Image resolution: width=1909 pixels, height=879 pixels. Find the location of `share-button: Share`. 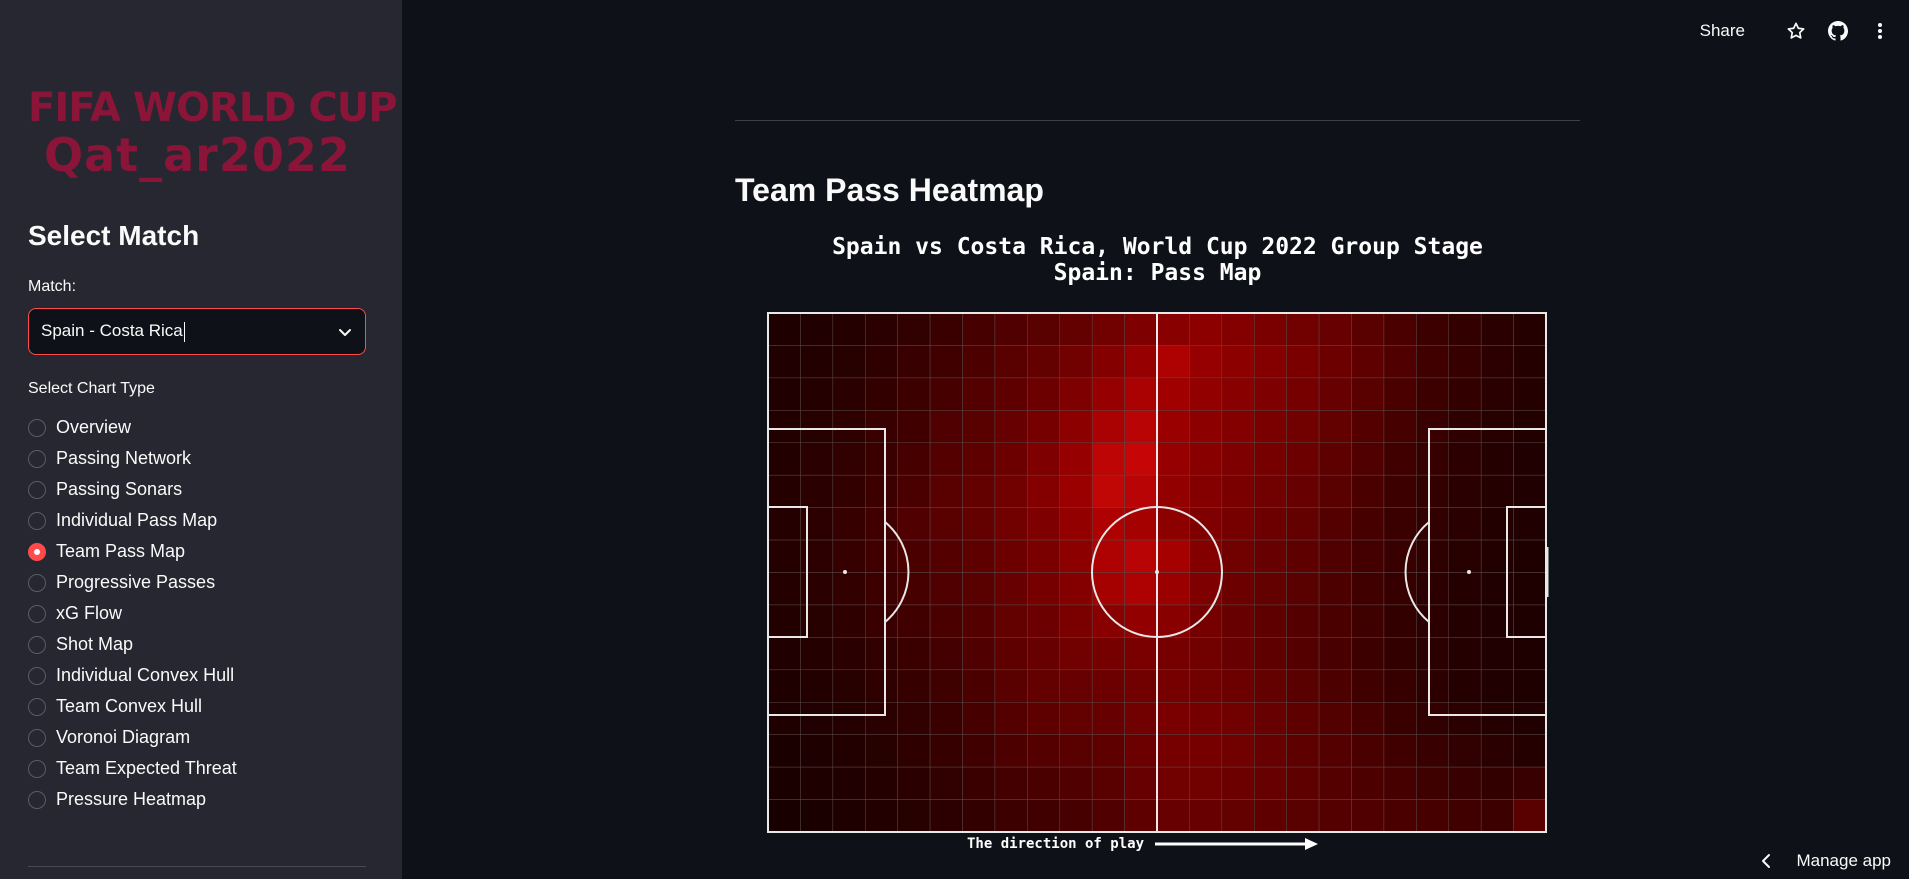

share-button: Share is located at coordinates (1722, 31).